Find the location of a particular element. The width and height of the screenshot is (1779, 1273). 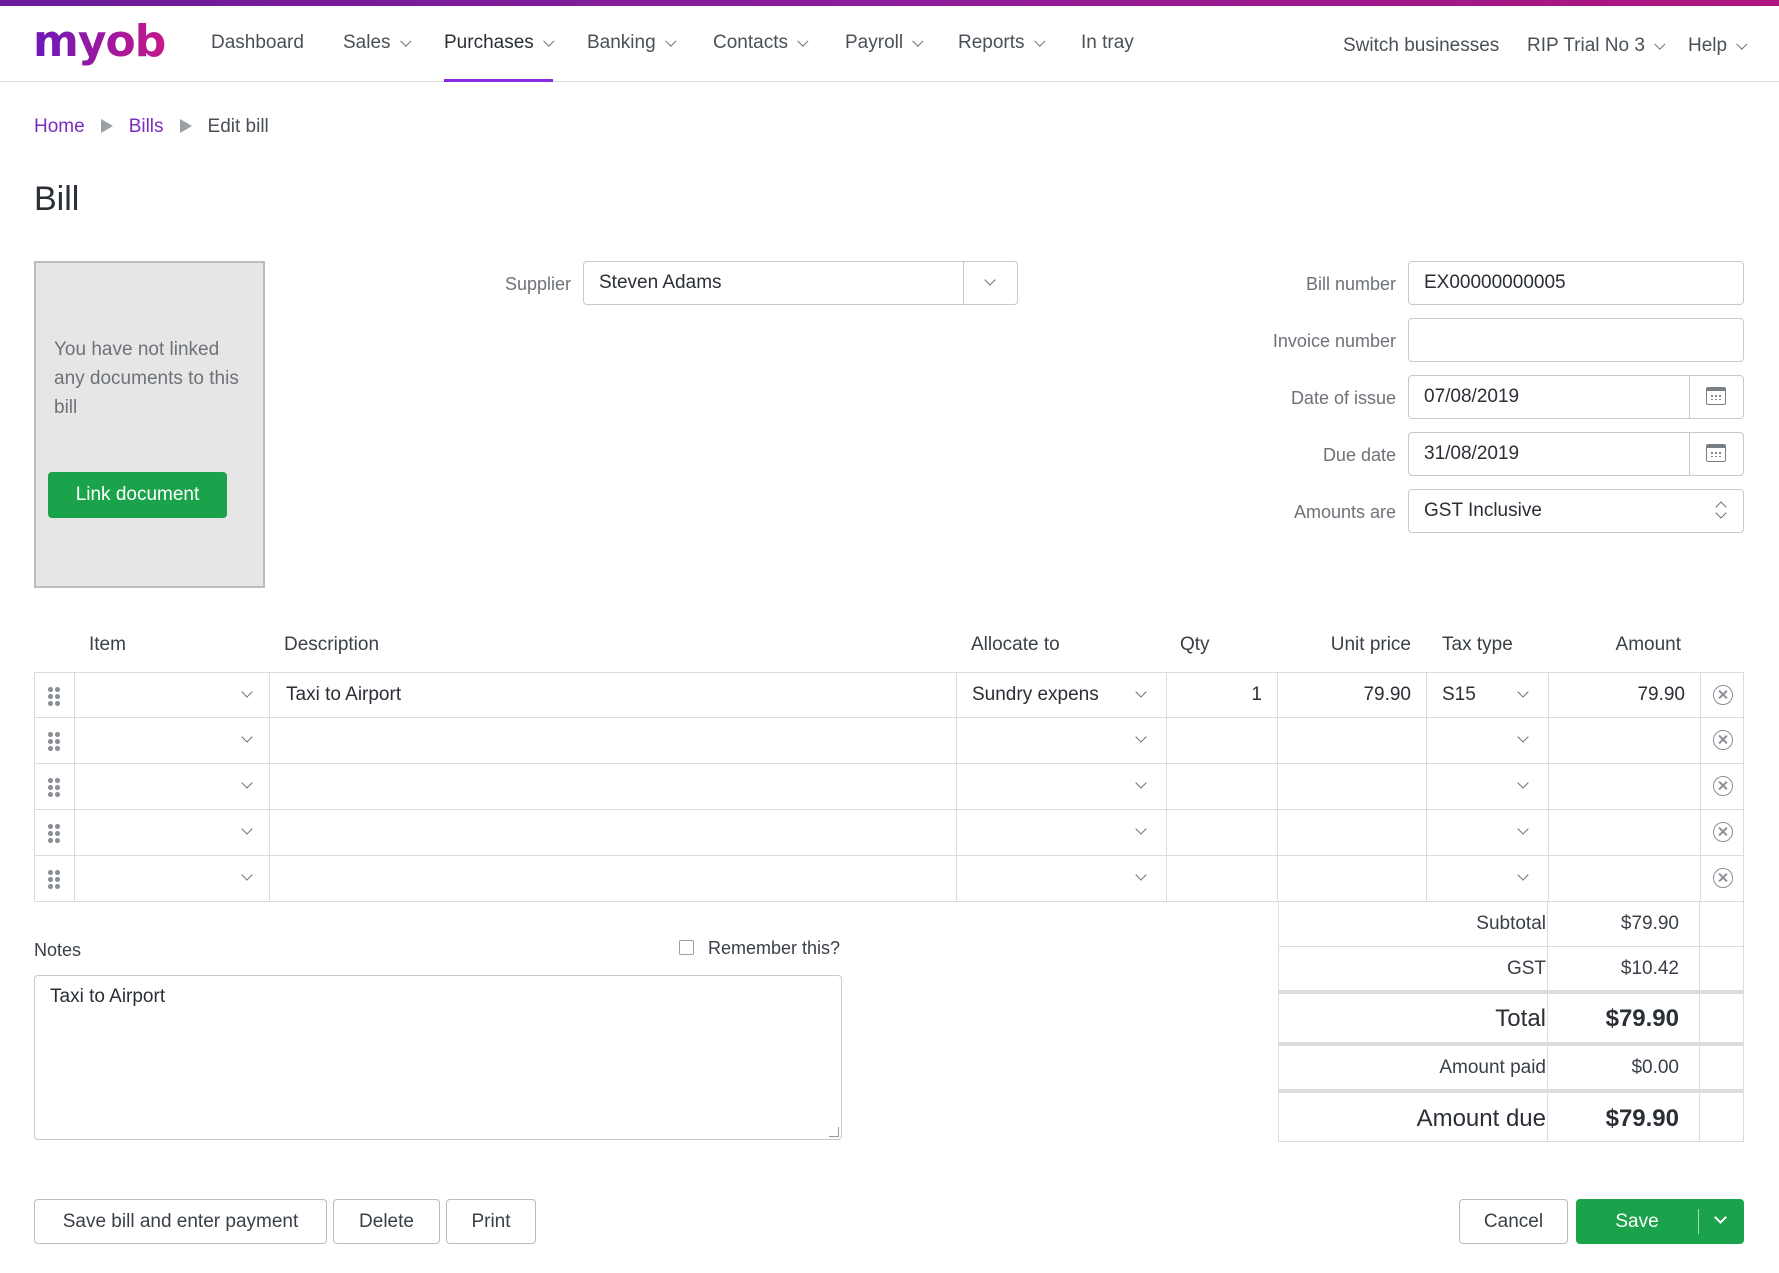

tax-type-cell: S15 is located at coordinates (1487, 695).